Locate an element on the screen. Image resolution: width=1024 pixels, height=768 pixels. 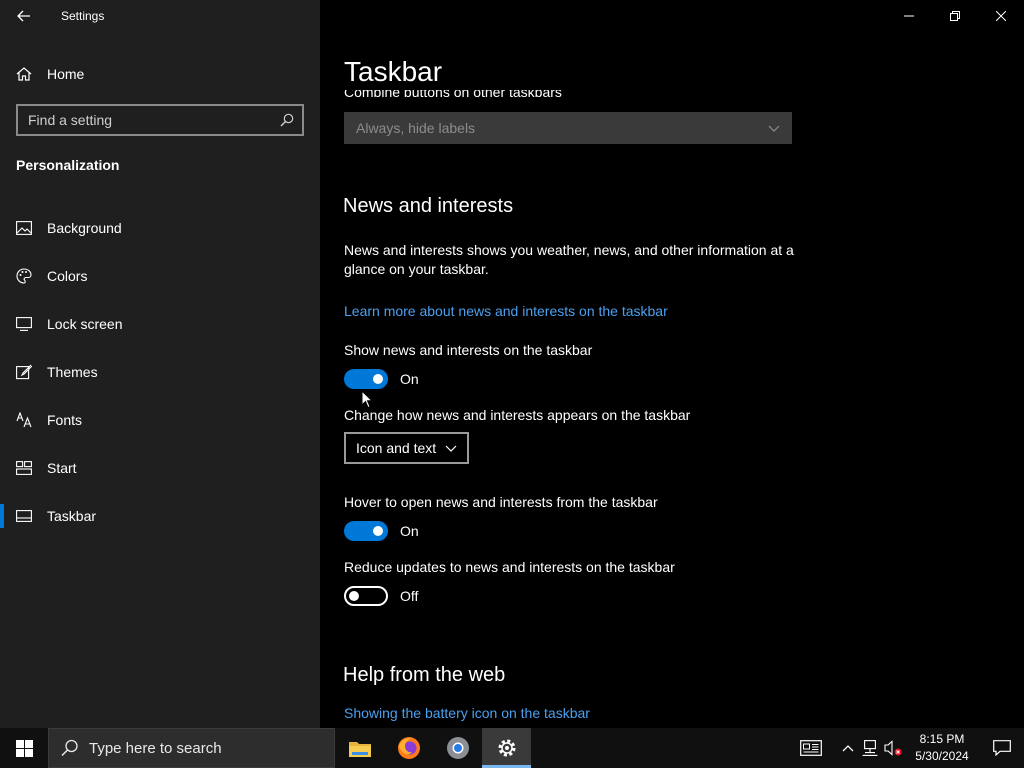
volume-tray-button is located at coordinates (893, 748).